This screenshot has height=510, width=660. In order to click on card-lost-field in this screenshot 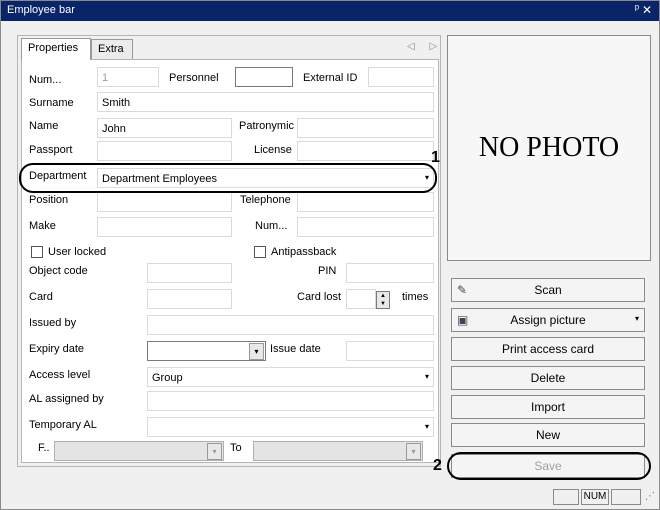, I will do `click(361, 299)`.